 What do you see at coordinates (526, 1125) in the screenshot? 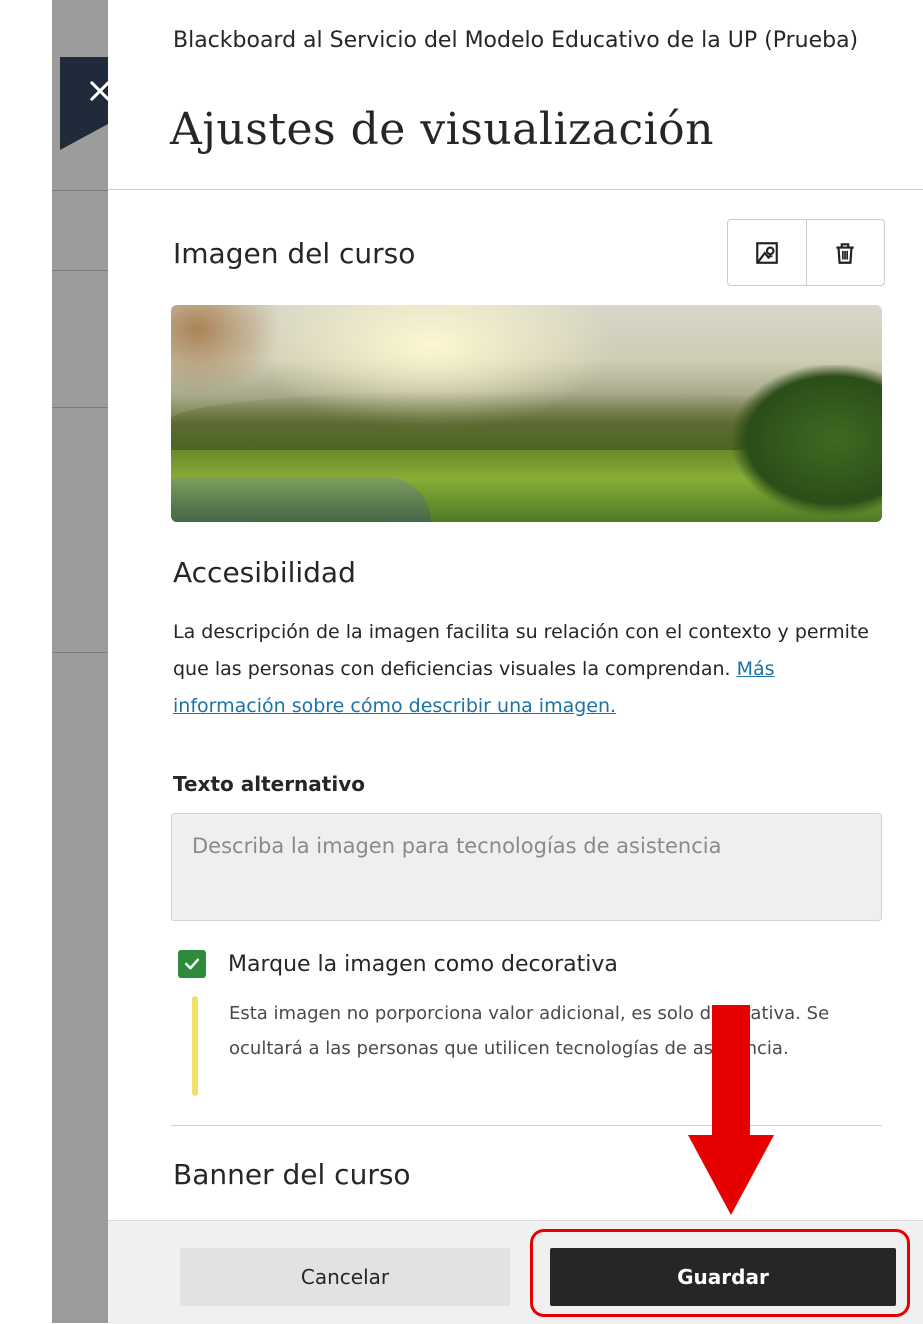
I see `section-divider` at bounding box center [526, 1125].